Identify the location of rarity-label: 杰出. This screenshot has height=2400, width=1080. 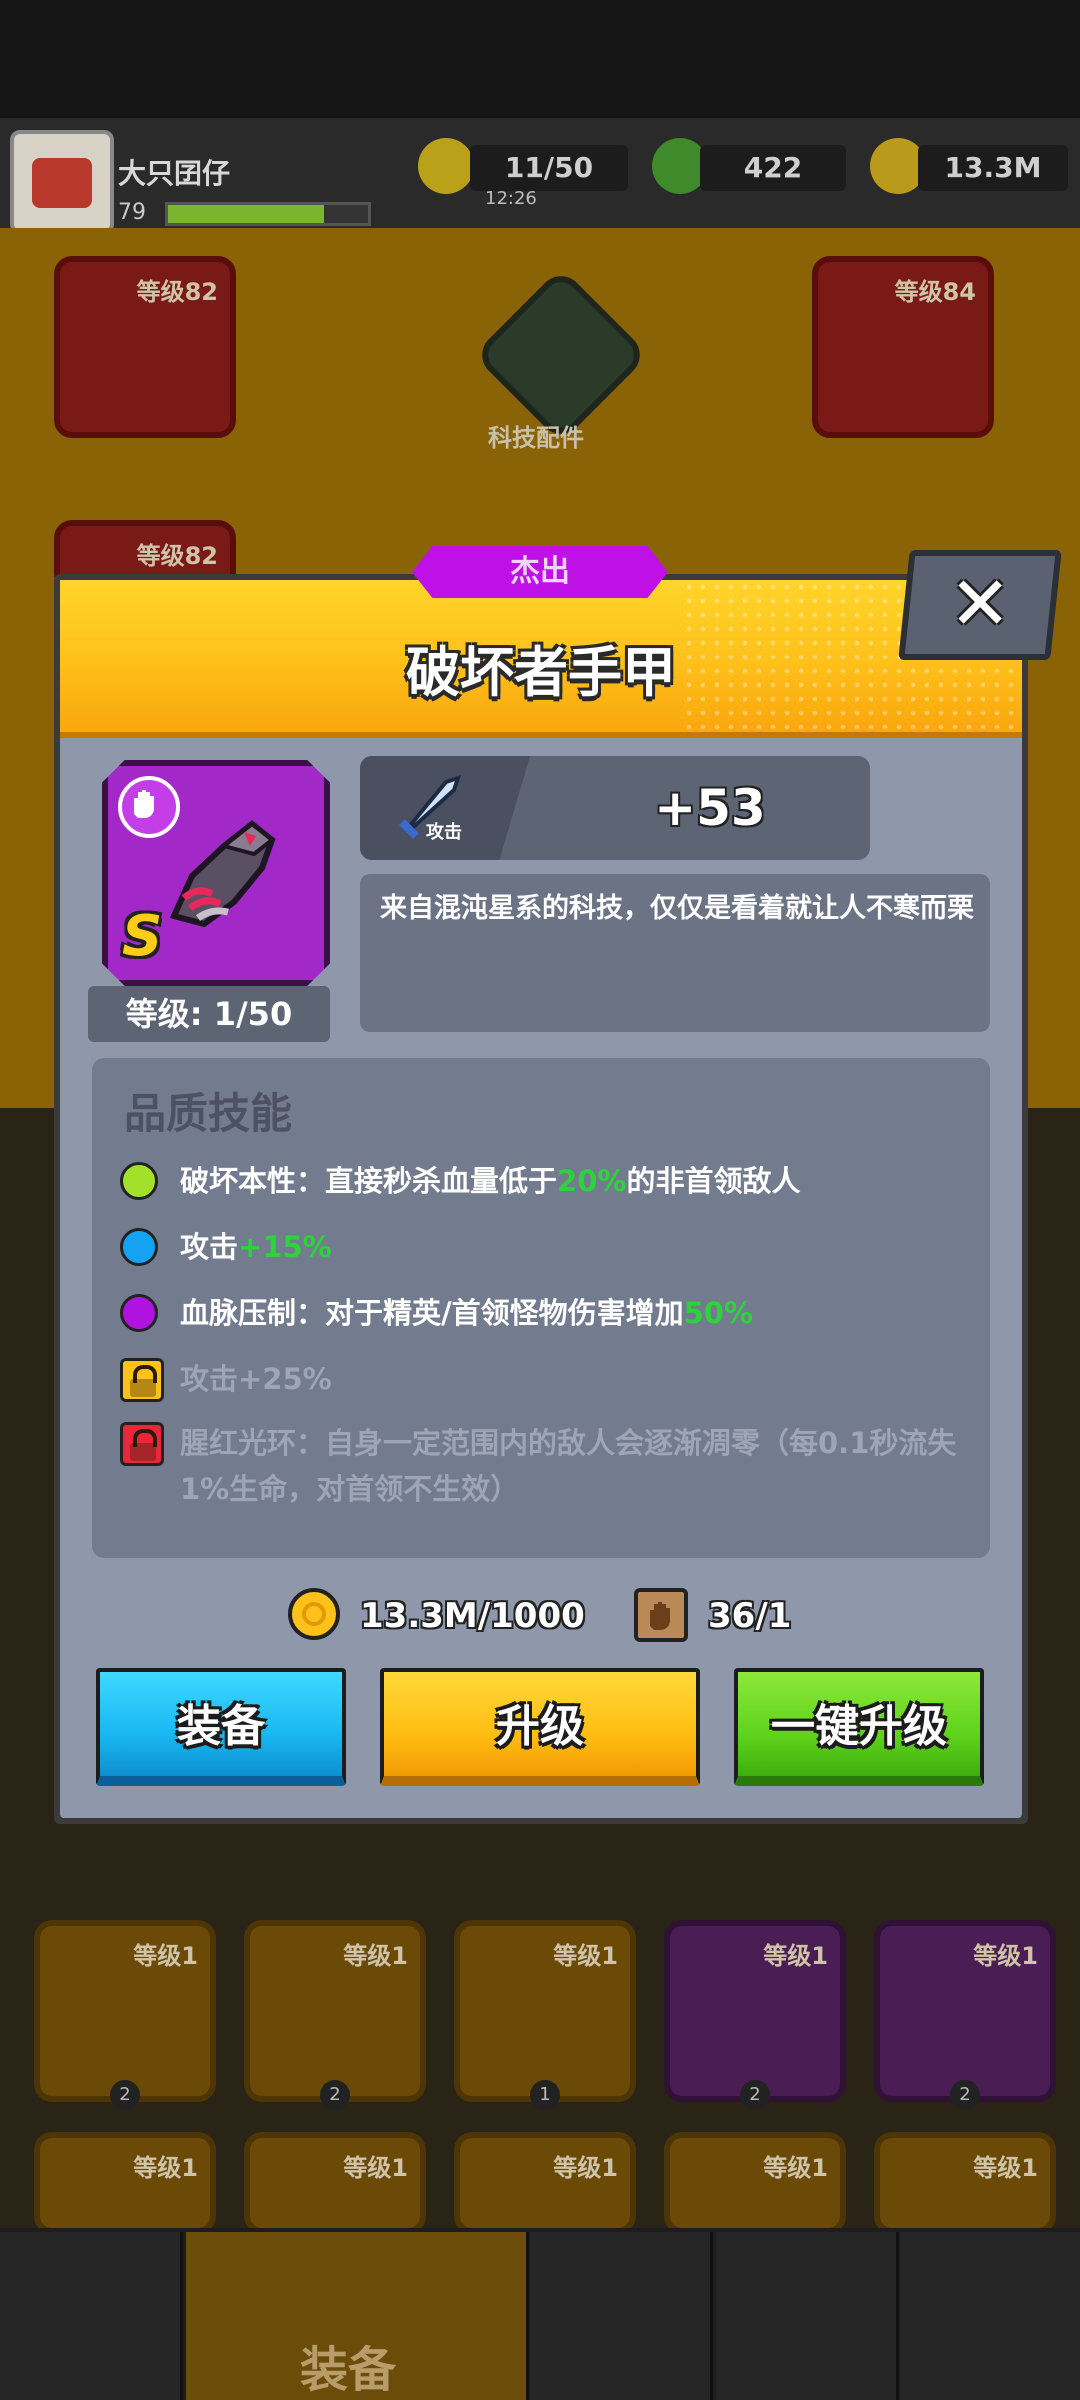
(540, 571).